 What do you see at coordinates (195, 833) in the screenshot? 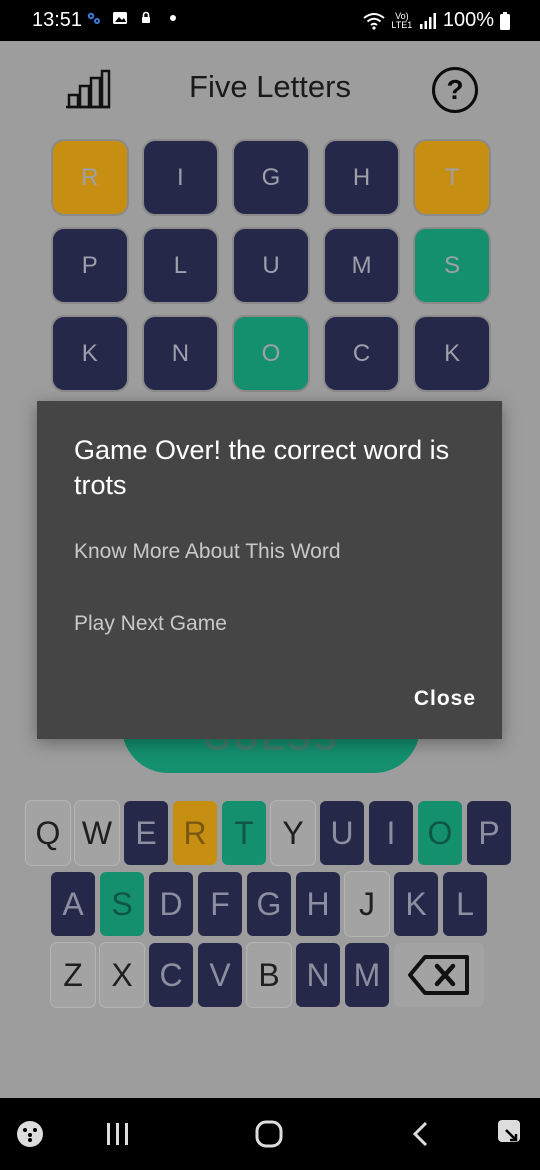
I see `key: R` at bounding box center [195, 833].